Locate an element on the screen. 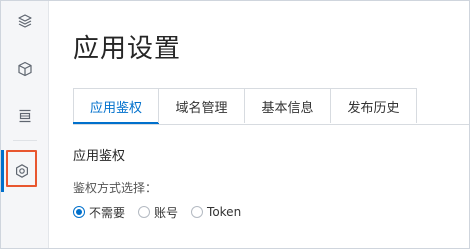  sidebar-item-cube is located at coordinates (24, 69).